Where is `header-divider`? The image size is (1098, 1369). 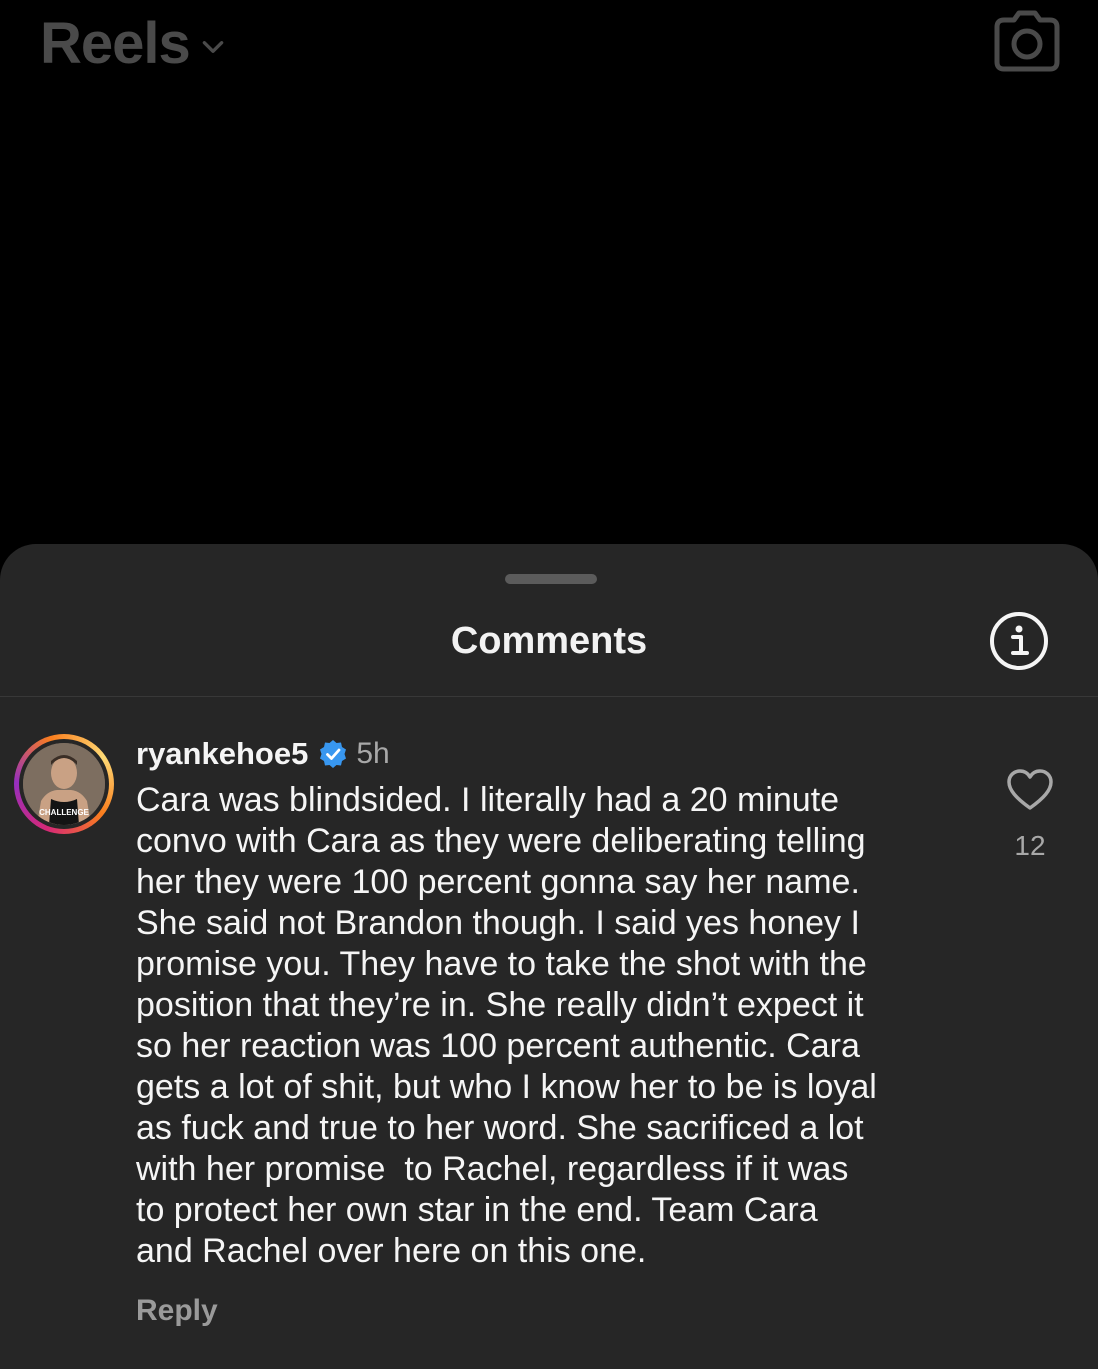 header-divider is located at coordinates (549, 696).